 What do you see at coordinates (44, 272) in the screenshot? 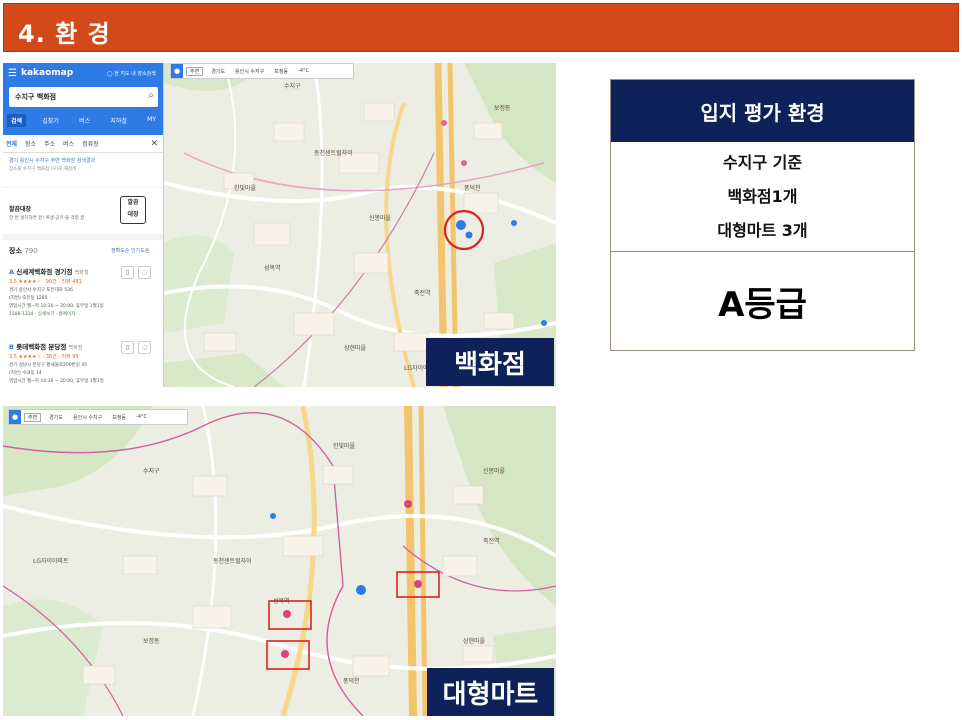
I see `place-title: 신세계백화점 경기점` at bounding box center [44, 272].